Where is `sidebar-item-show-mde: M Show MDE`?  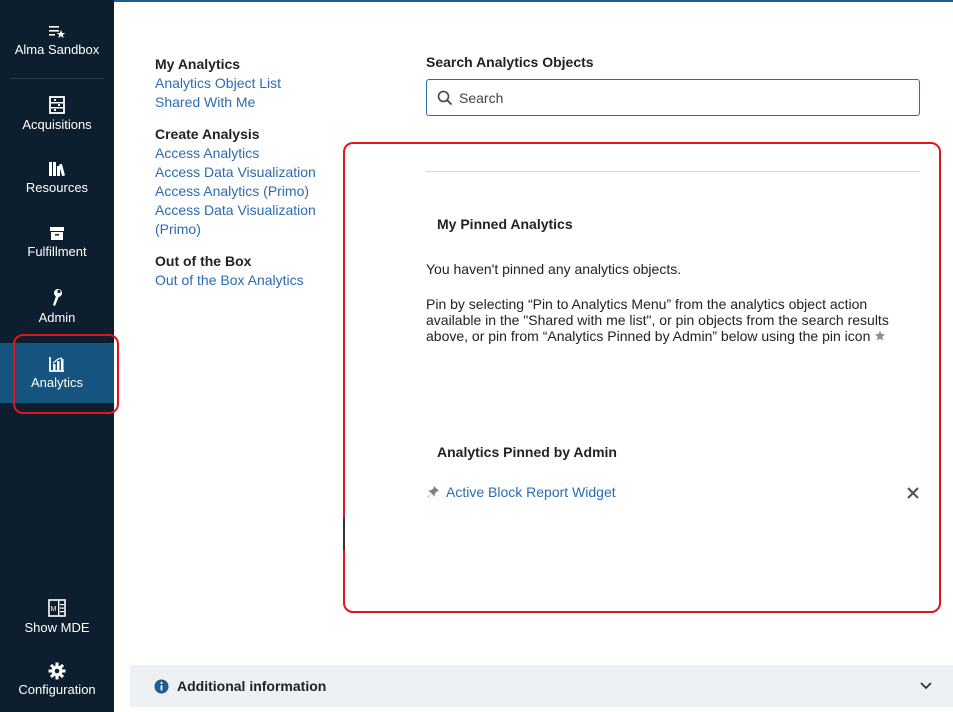
sidebar-item-show-mde: M Show MDE is located at coordinates (57, 616).